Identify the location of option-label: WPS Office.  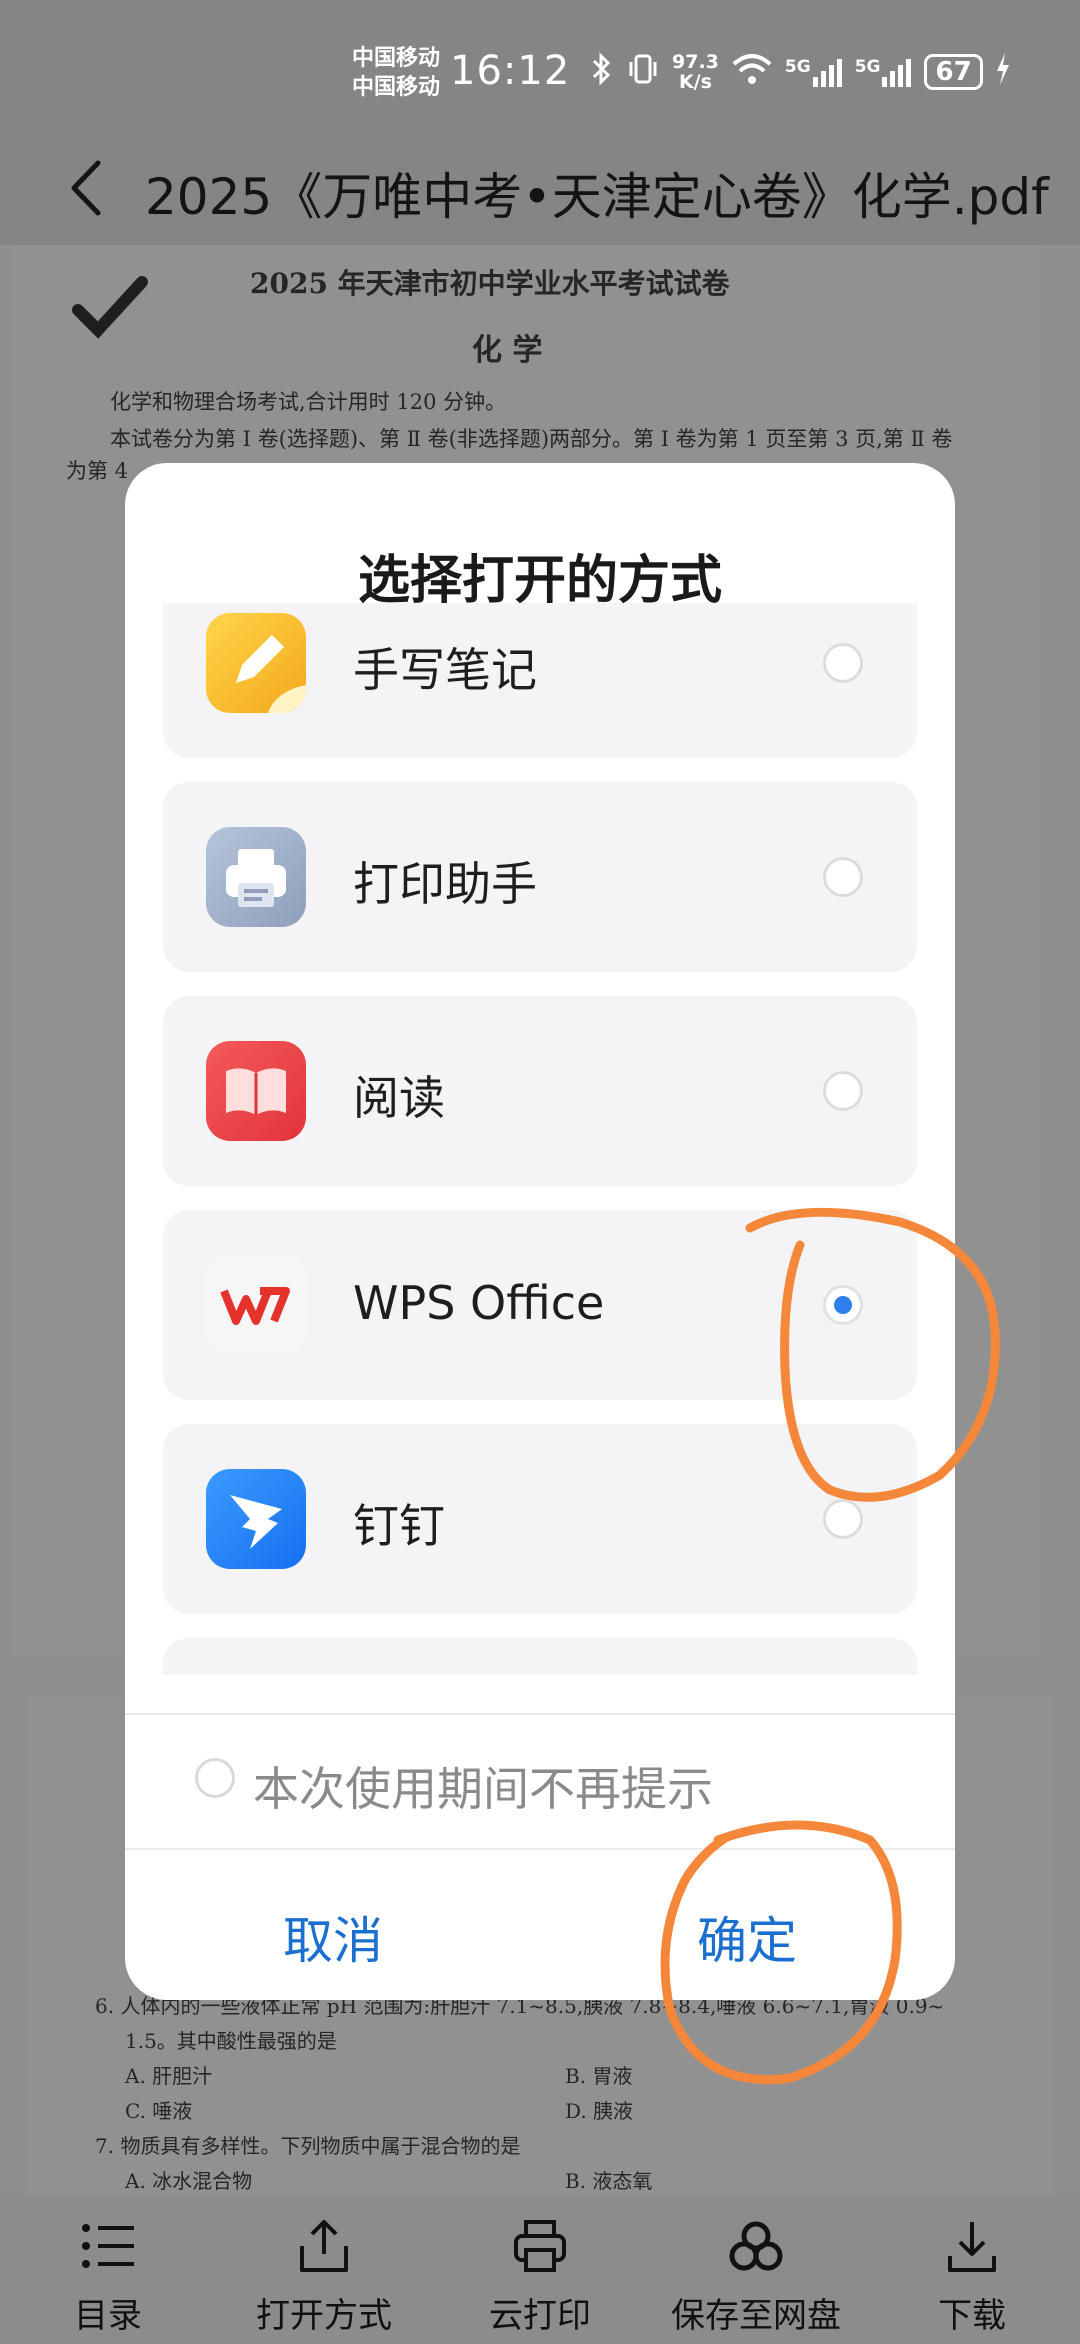
(479, 1303).